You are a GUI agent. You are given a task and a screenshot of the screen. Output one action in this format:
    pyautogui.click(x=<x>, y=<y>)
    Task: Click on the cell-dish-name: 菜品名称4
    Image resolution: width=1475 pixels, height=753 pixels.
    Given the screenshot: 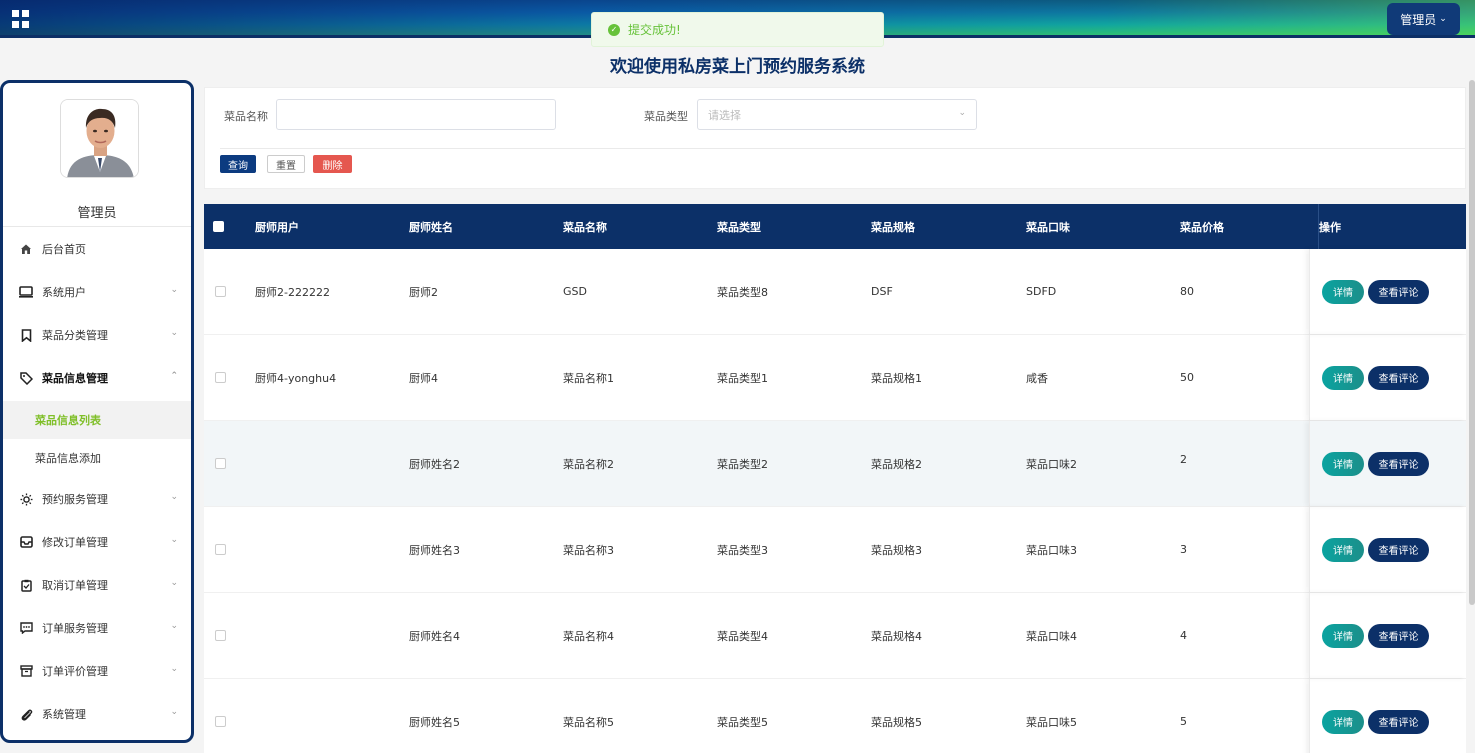 What is the action you would take?
    pyautogui.click(x=588, y=636)
    